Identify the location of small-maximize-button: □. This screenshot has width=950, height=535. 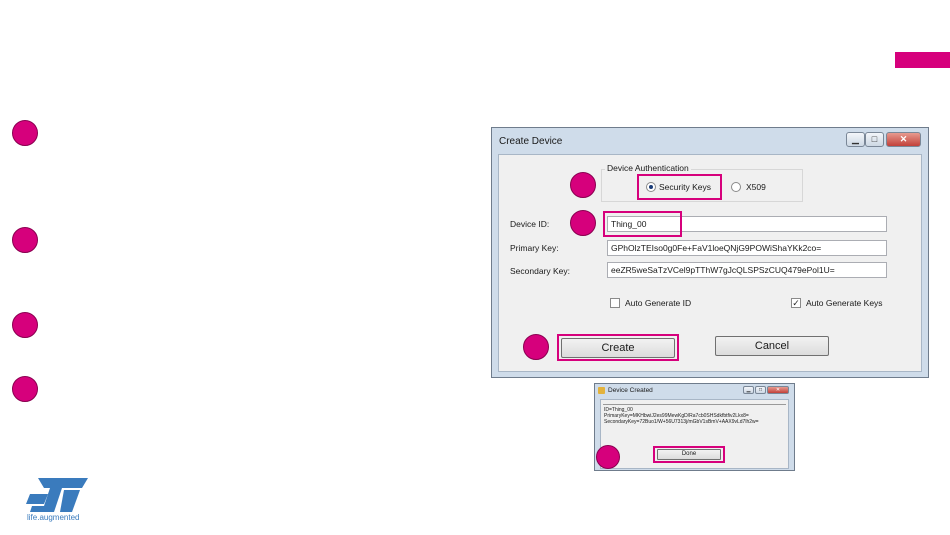
(760, 390).